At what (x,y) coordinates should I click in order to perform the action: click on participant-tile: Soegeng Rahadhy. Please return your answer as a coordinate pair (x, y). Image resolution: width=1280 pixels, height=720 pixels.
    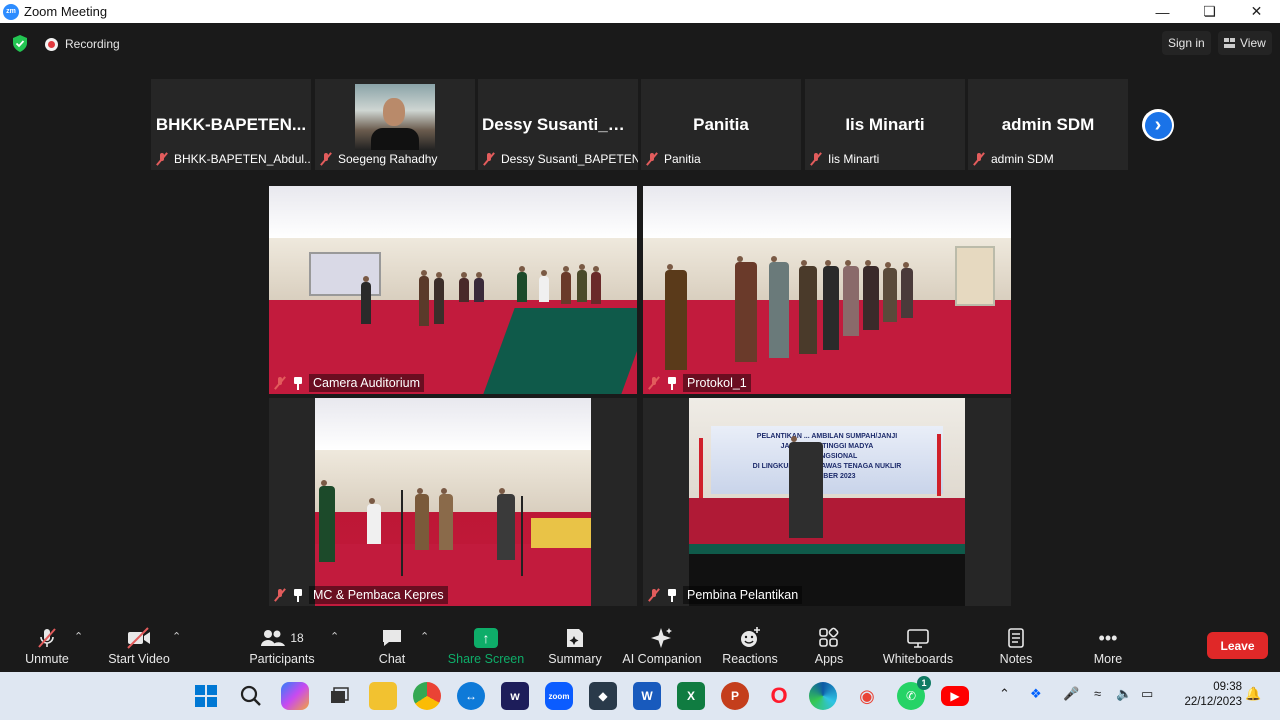
    Looking at the image, I should click on (395, 124).